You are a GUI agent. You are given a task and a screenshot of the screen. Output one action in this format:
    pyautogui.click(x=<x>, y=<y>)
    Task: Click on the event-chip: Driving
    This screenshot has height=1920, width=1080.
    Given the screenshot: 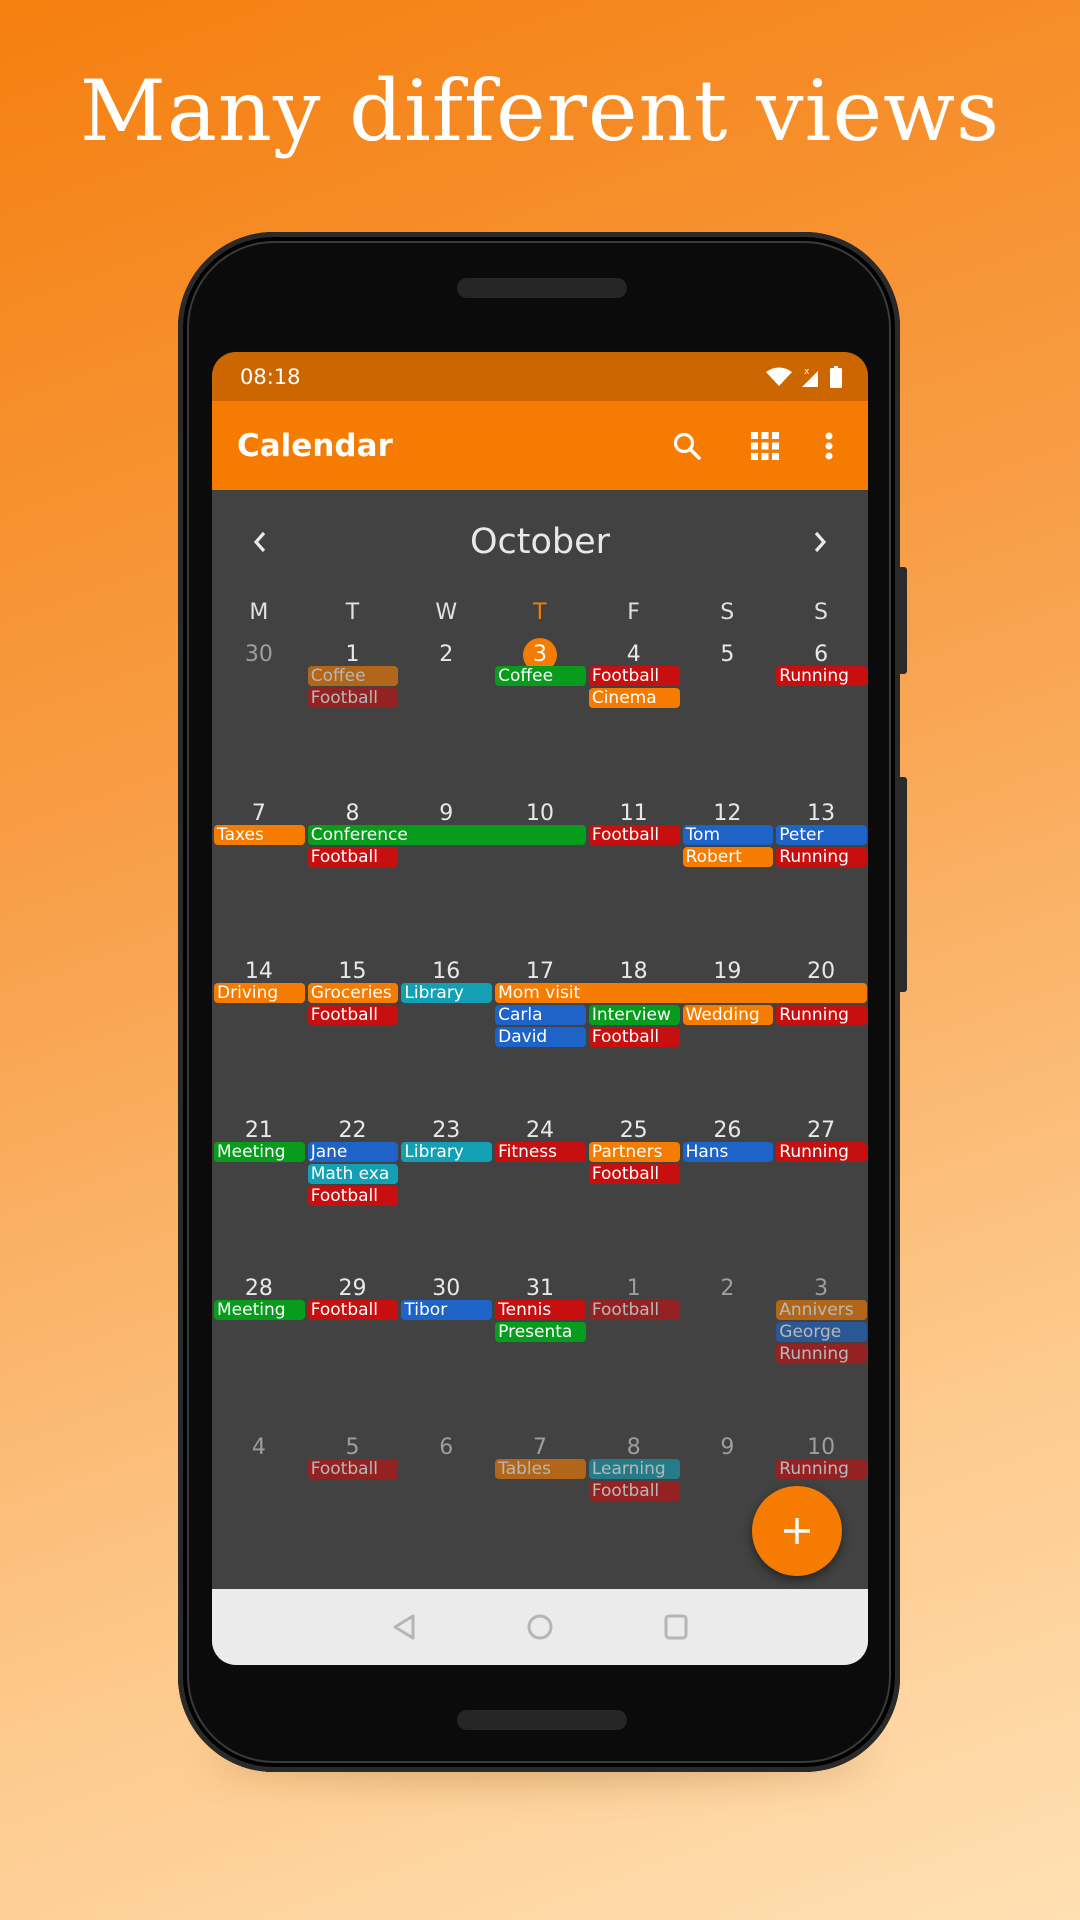 What is the action you would take?
    pyautogui.click(x=259, y=993)
    